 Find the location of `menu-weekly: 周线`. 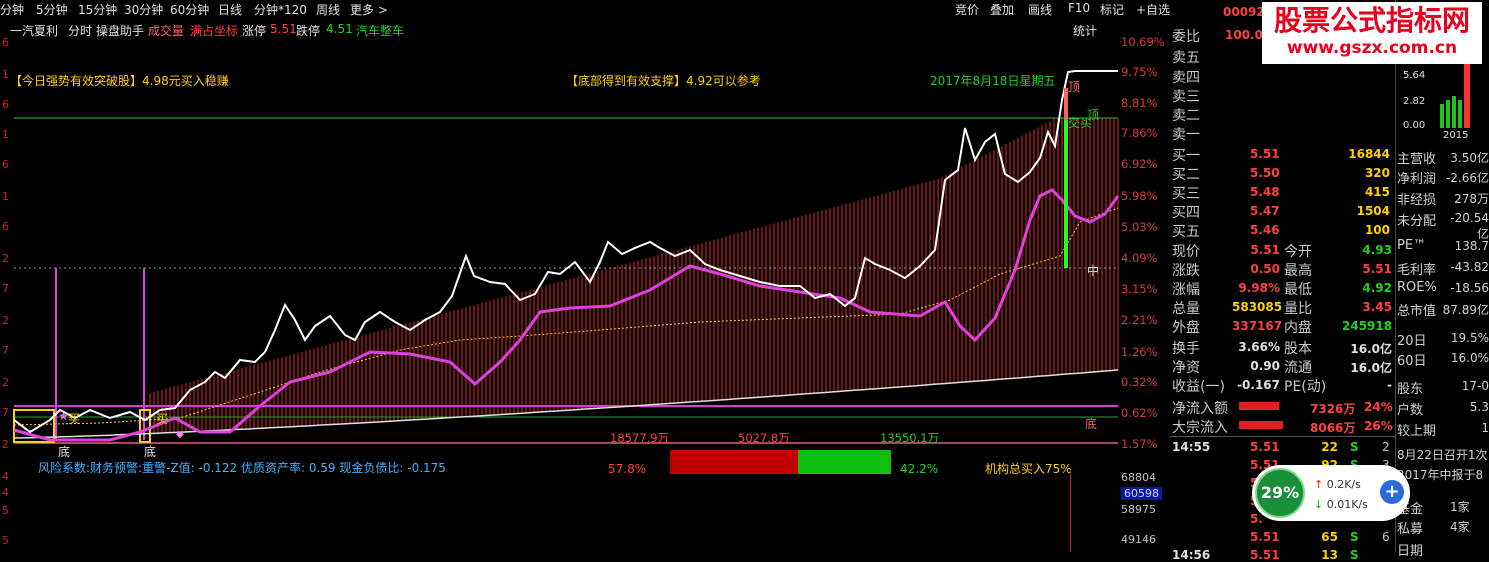

menu-weekly: 周线 is located at coordinates (328, 9).